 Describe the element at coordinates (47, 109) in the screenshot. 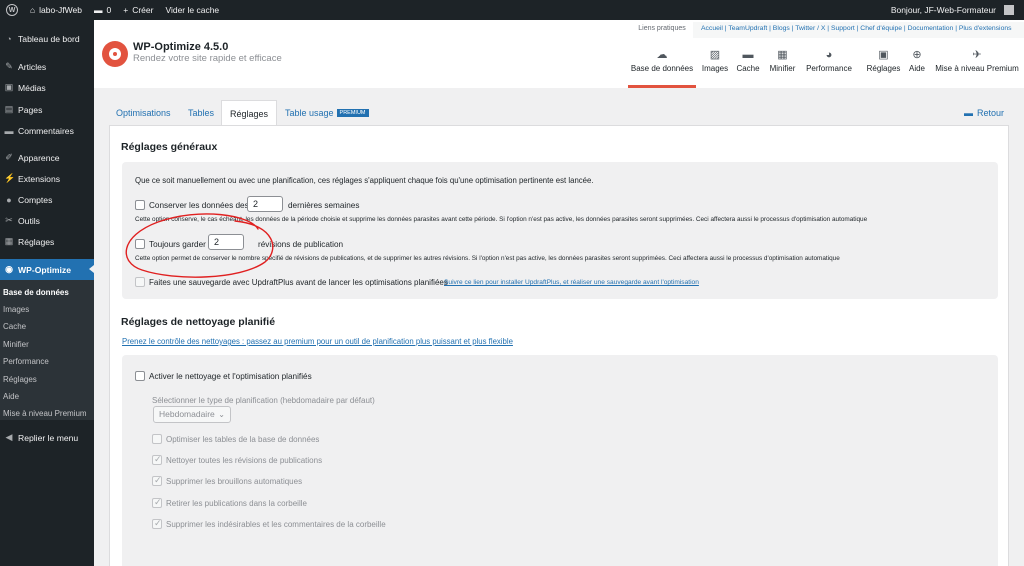

I see `sidebar-item-pages: ▤ Pages` at that location.